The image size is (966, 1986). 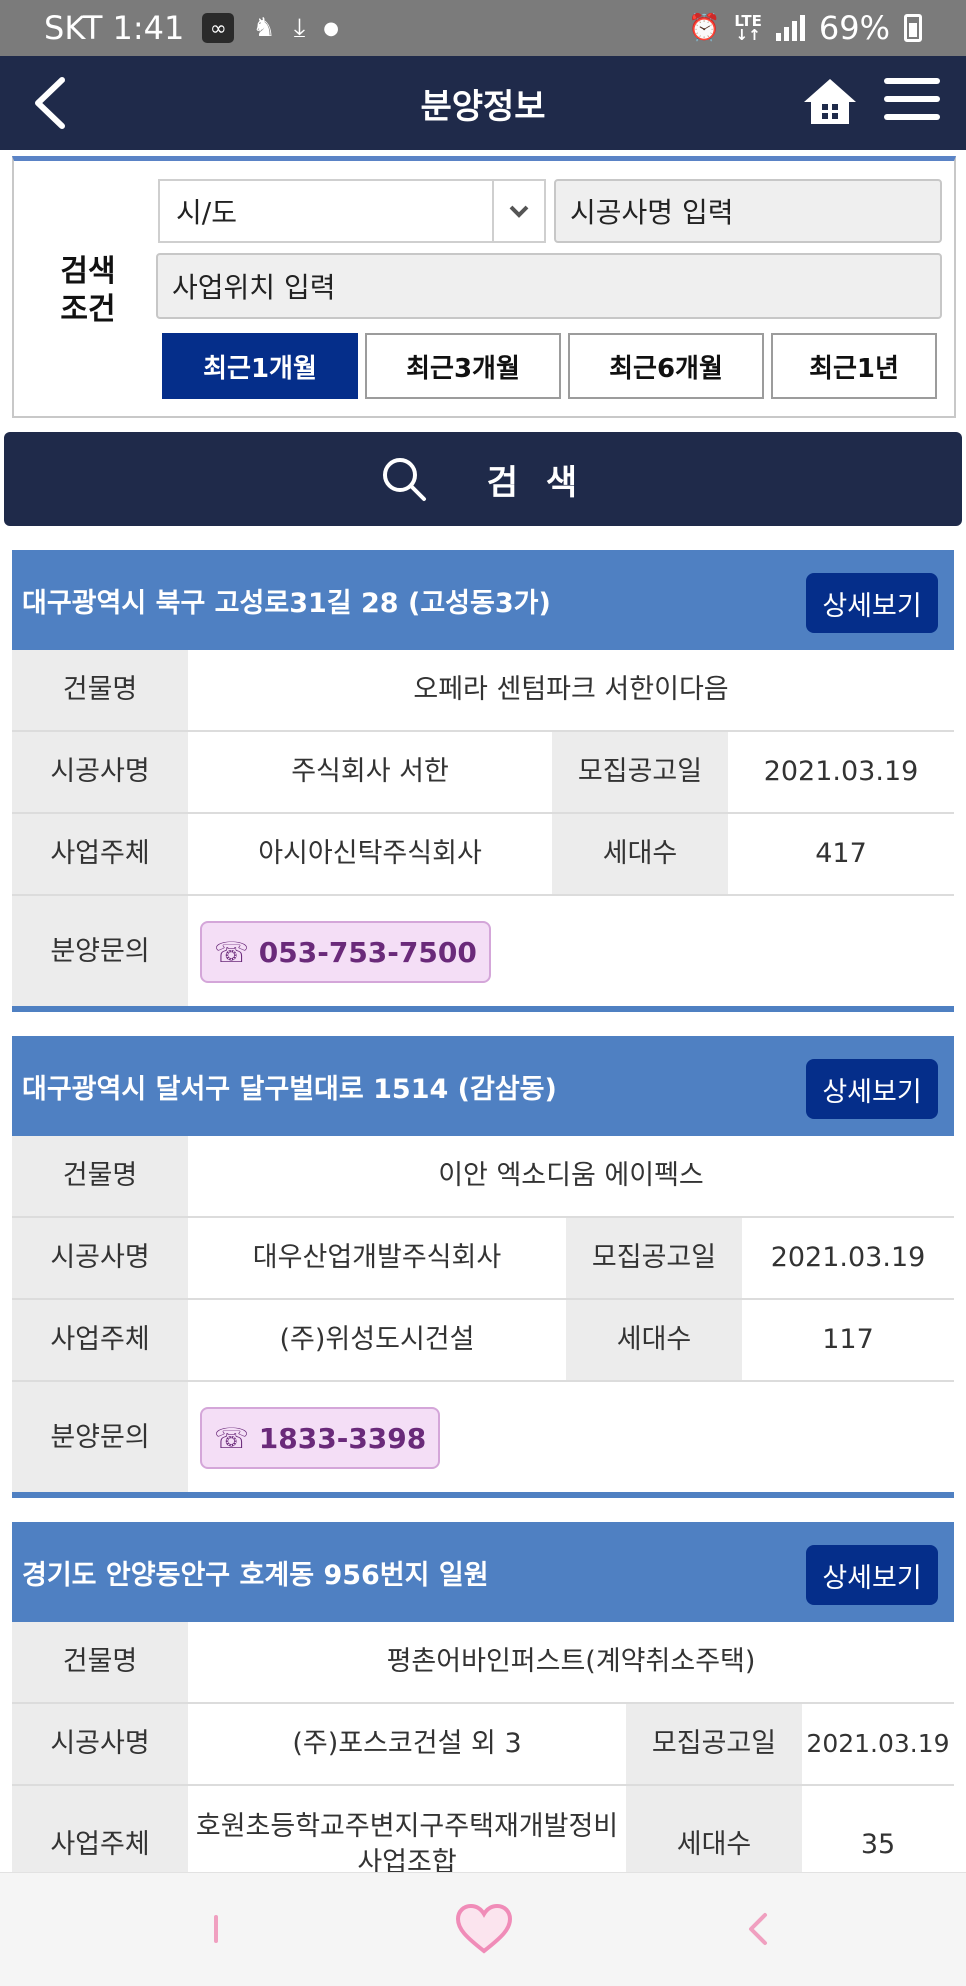 I want to click on search-button: 검 색, so click(x=483, y=479).